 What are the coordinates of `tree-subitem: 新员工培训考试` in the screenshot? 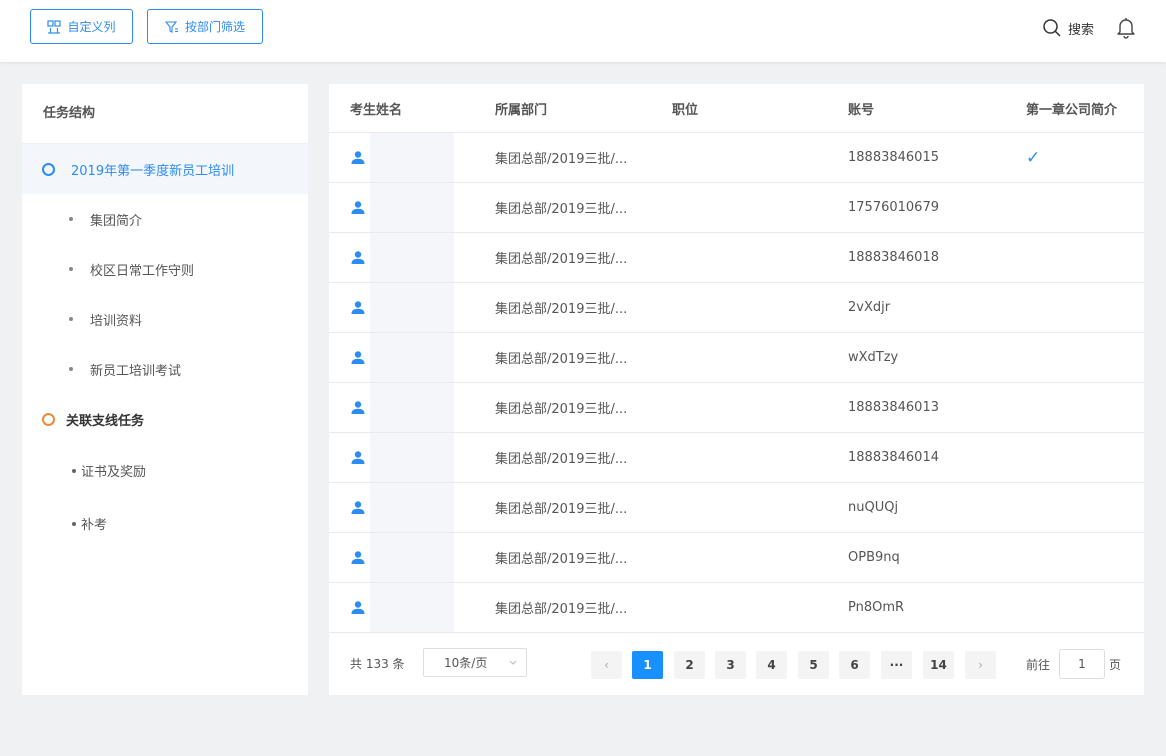 It's located at (165, 369).